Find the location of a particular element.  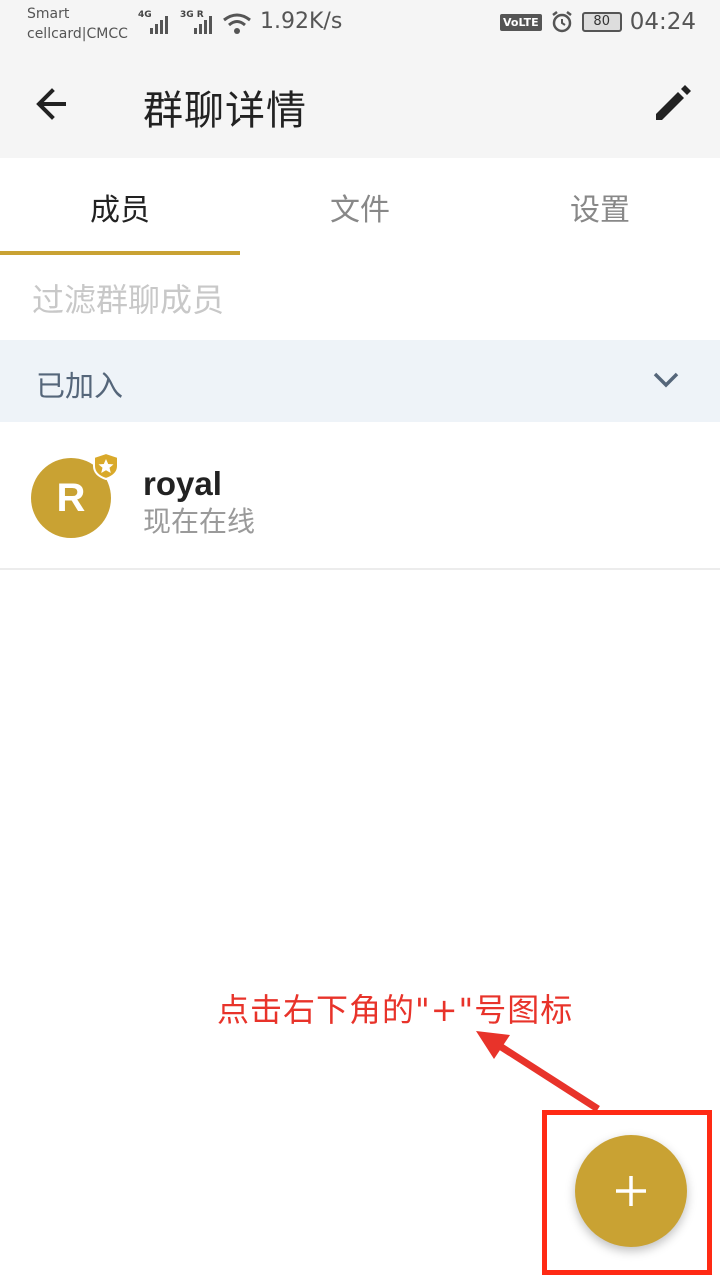

status-right-group: VoLTE 80 04:24 is located at coordinates (598, 22).